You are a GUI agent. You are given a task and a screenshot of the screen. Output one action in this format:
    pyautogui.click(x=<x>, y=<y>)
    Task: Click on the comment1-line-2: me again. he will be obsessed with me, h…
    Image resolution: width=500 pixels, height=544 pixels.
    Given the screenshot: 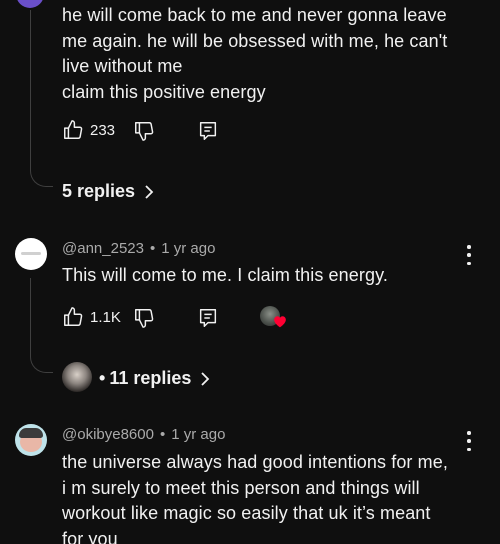 What is the action you would take?
    pyautogui.click(x=255, y=40)
    